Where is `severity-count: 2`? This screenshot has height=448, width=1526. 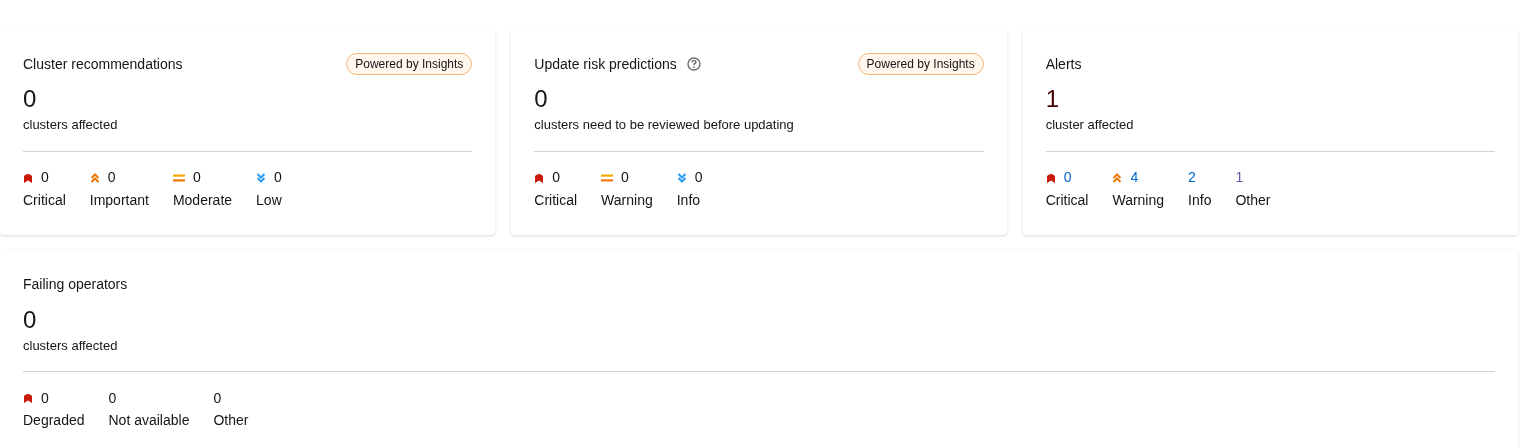 severity-count: 2 is located at coordinates (1192, 177).